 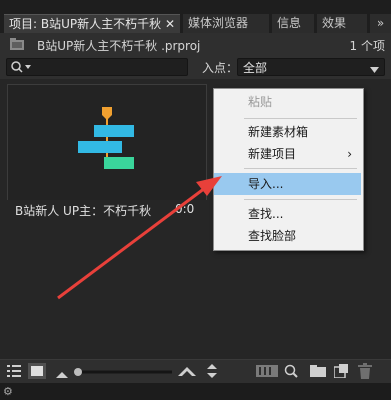 I want to click on new-item-icon, so click(x=340, y=372).